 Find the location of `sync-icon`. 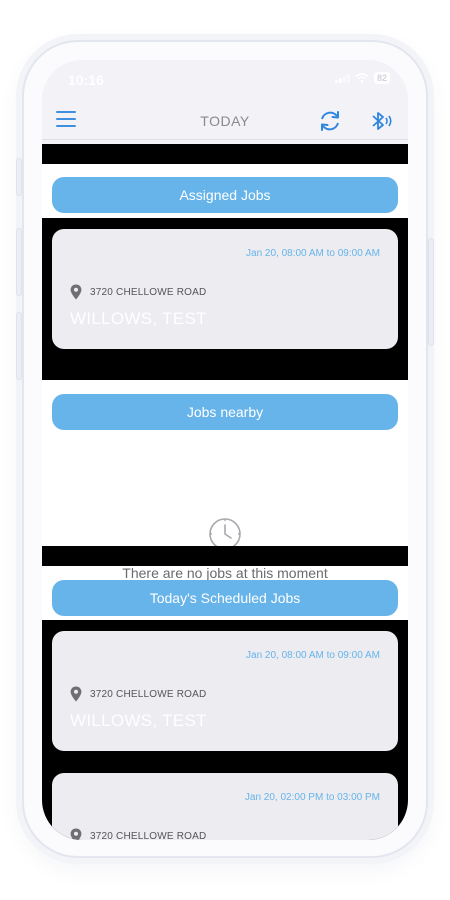

sync-icon is located at coordinates (330, 121).